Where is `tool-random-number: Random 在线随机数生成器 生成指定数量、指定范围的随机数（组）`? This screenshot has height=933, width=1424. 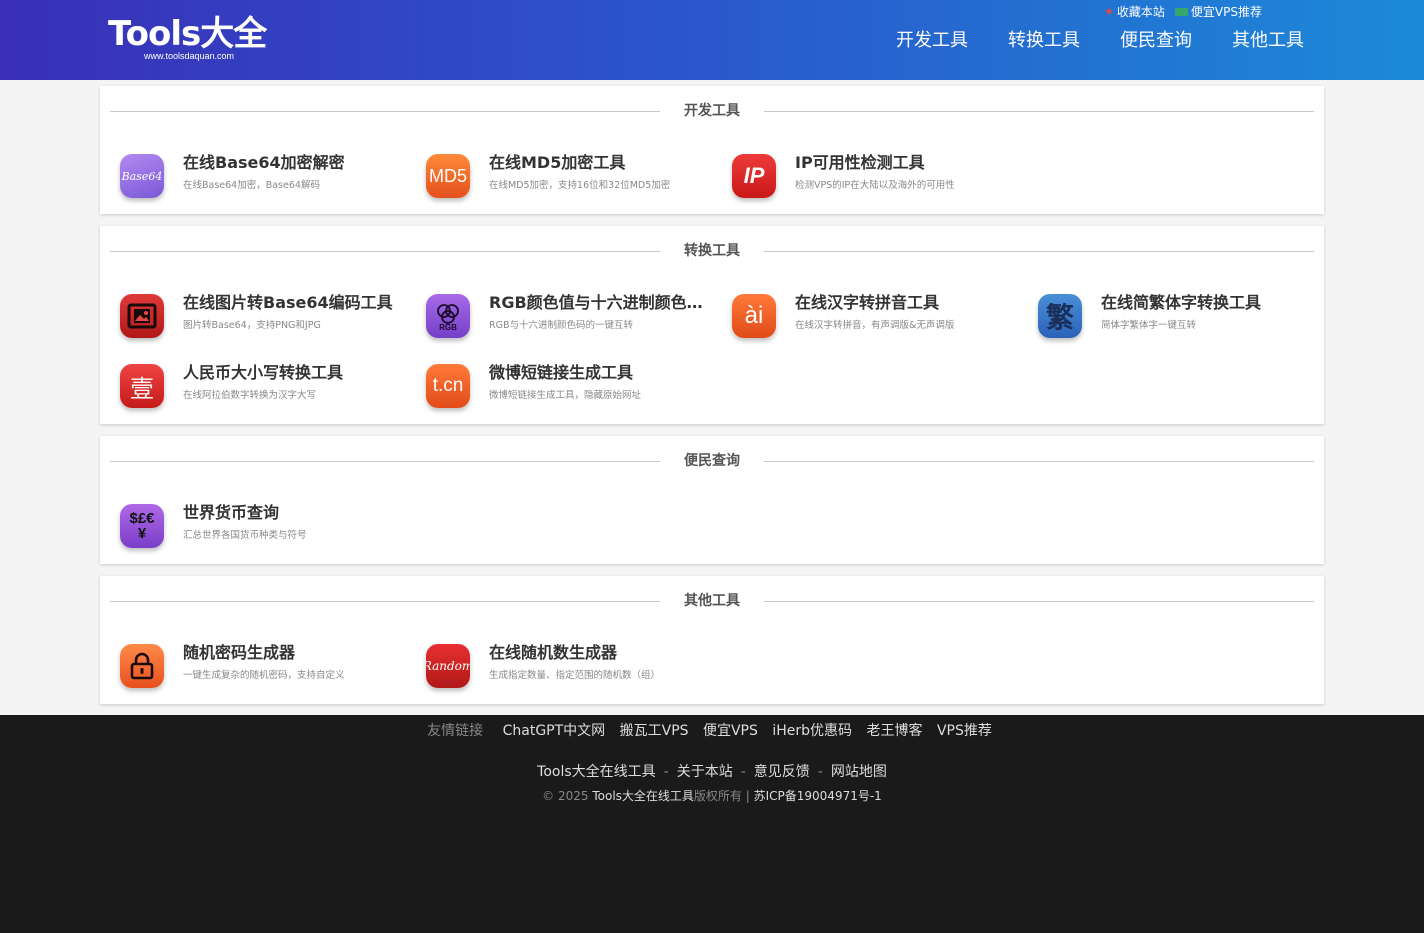 tool-random-number: Random 在线随机数生成器 生成指定数量、指定范围的随机数（组） is located at coordinates (556, 666).